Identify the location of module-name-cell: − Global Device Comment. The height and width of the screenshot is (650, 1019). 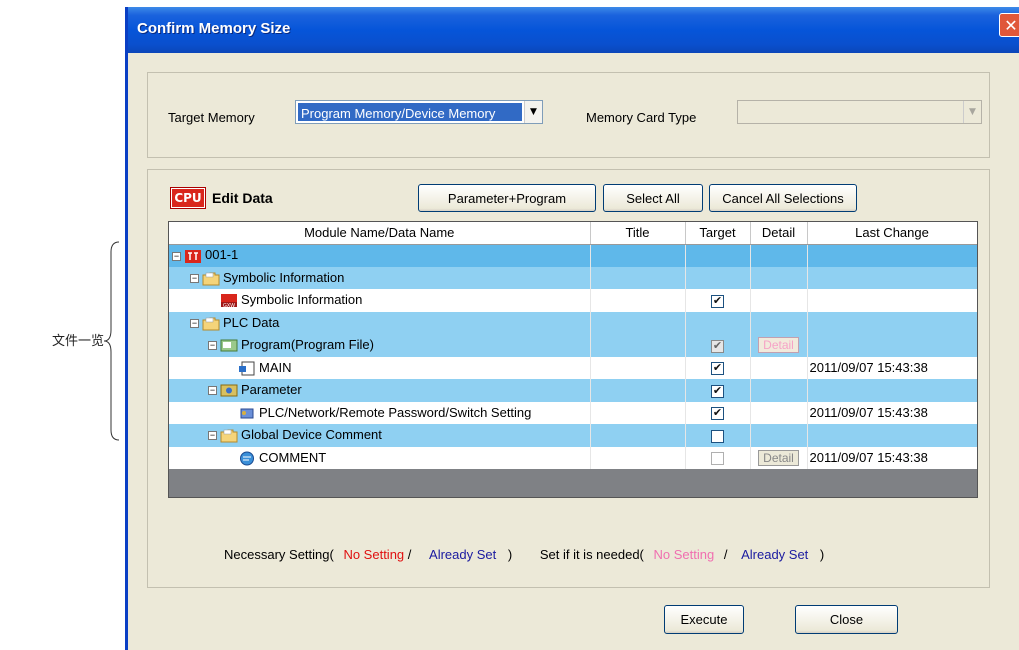
(380, 435).